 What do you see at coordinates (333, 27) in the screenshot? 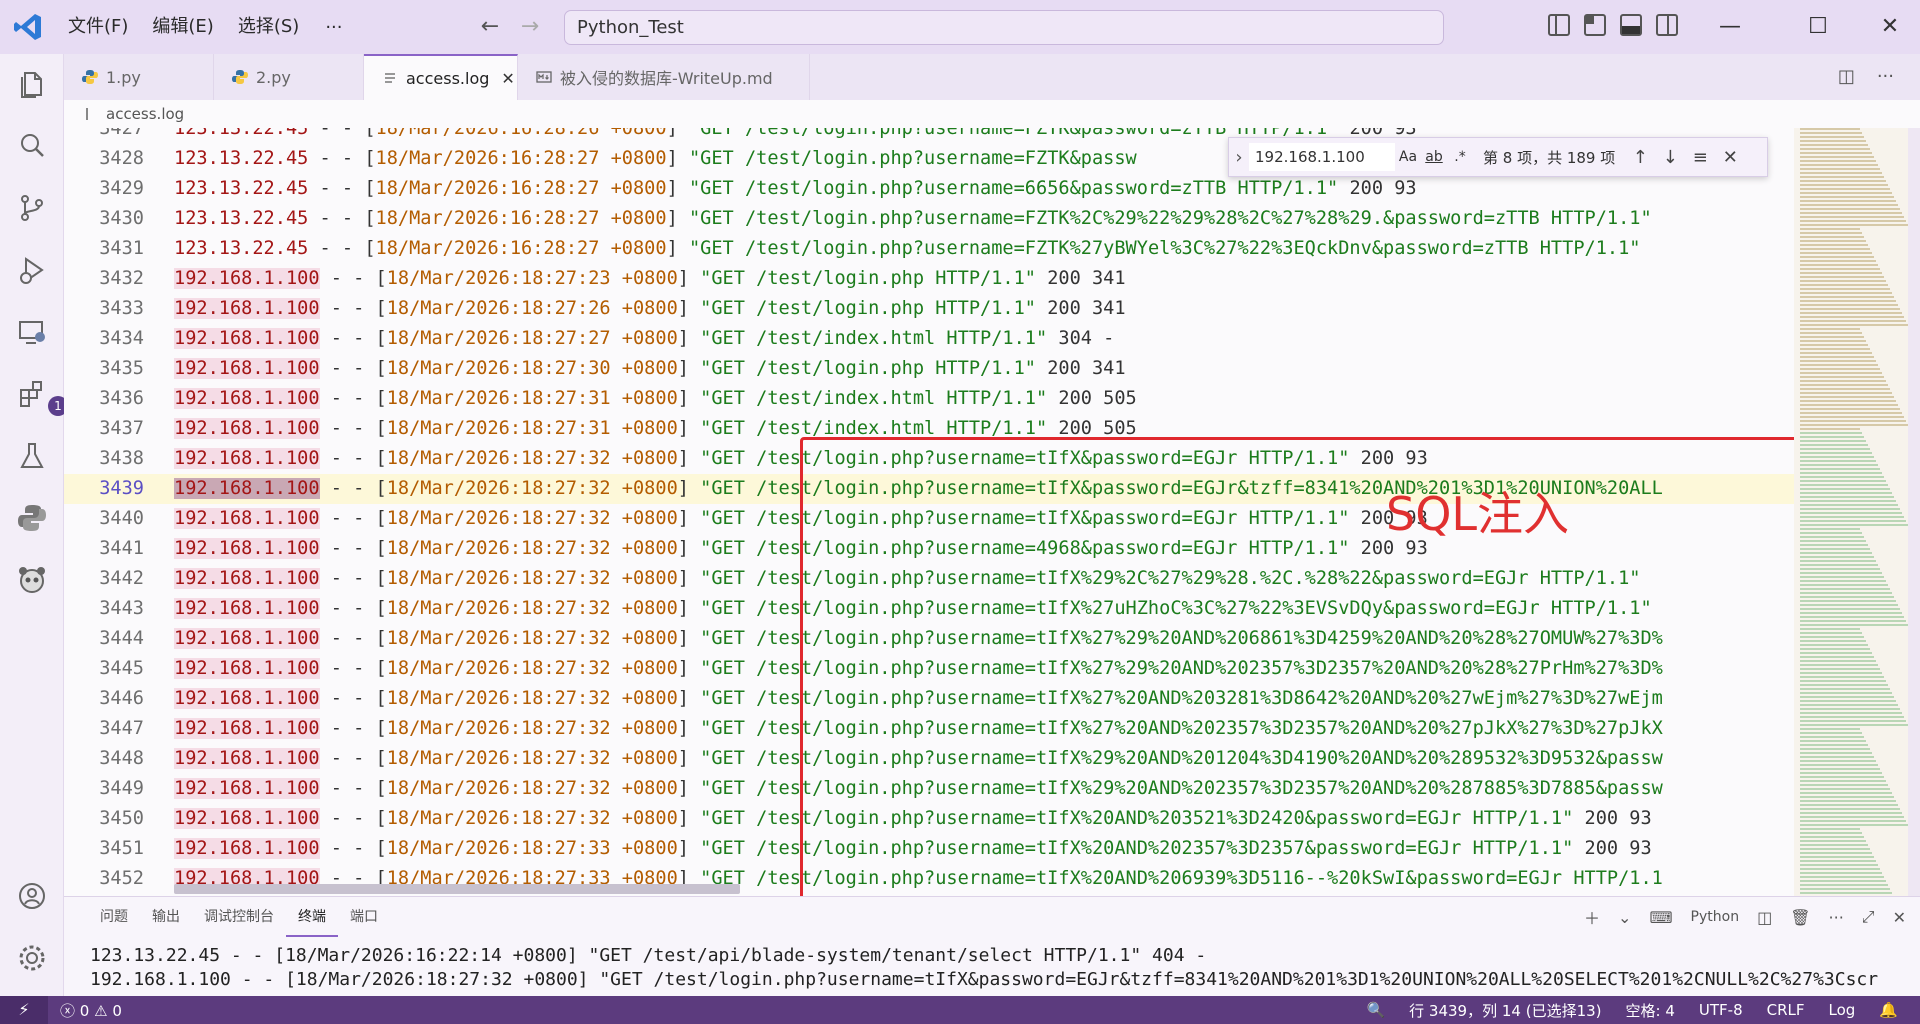
I see `menu-more-button: ···` at bounding box center [333, 27].